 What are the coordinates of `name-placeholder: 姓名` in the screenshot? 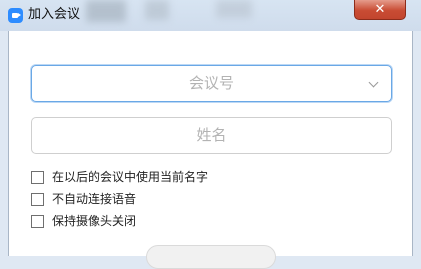 It's located at (211, 135).